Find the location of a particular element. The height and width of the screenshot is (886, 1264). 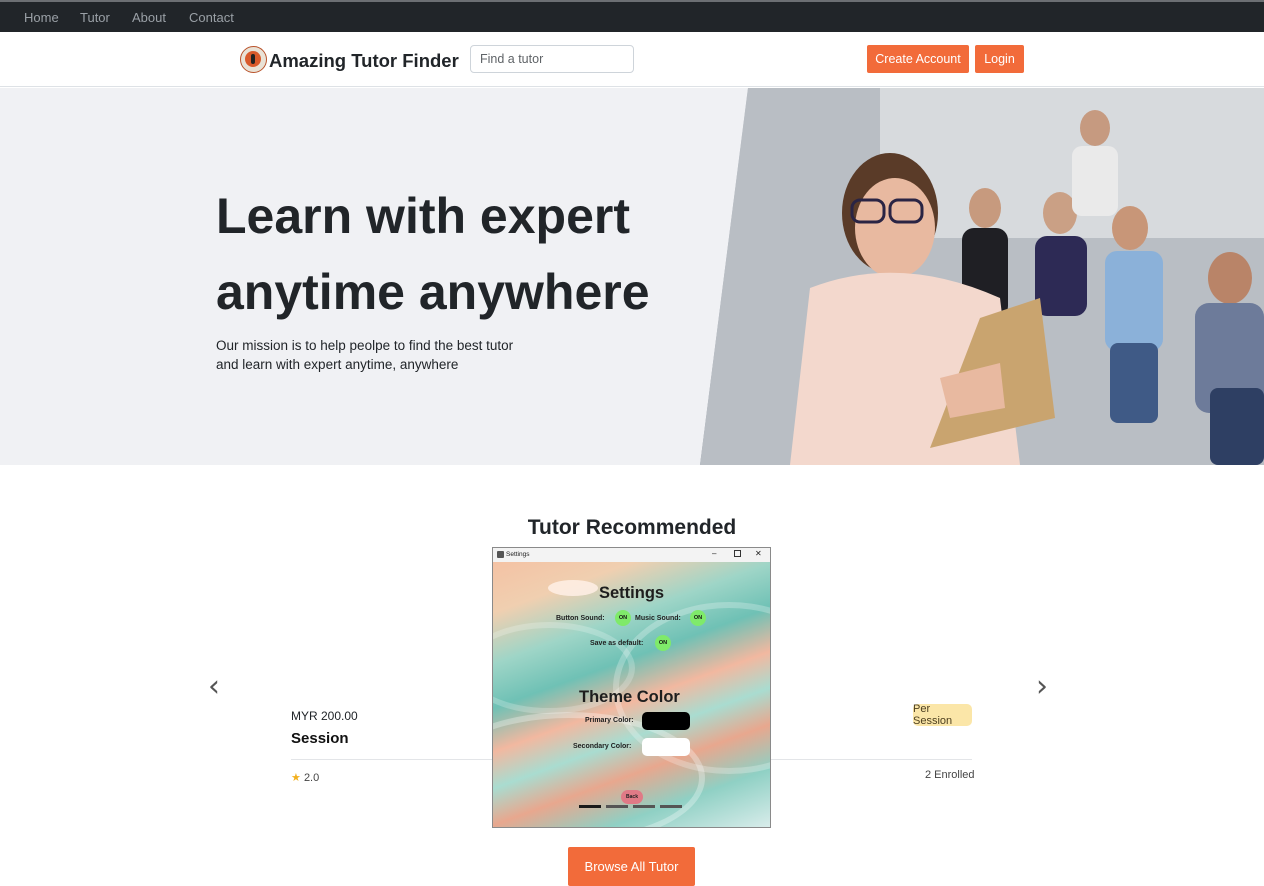

primary-color-label: Primary Color: is located at coordinates (609, 720).